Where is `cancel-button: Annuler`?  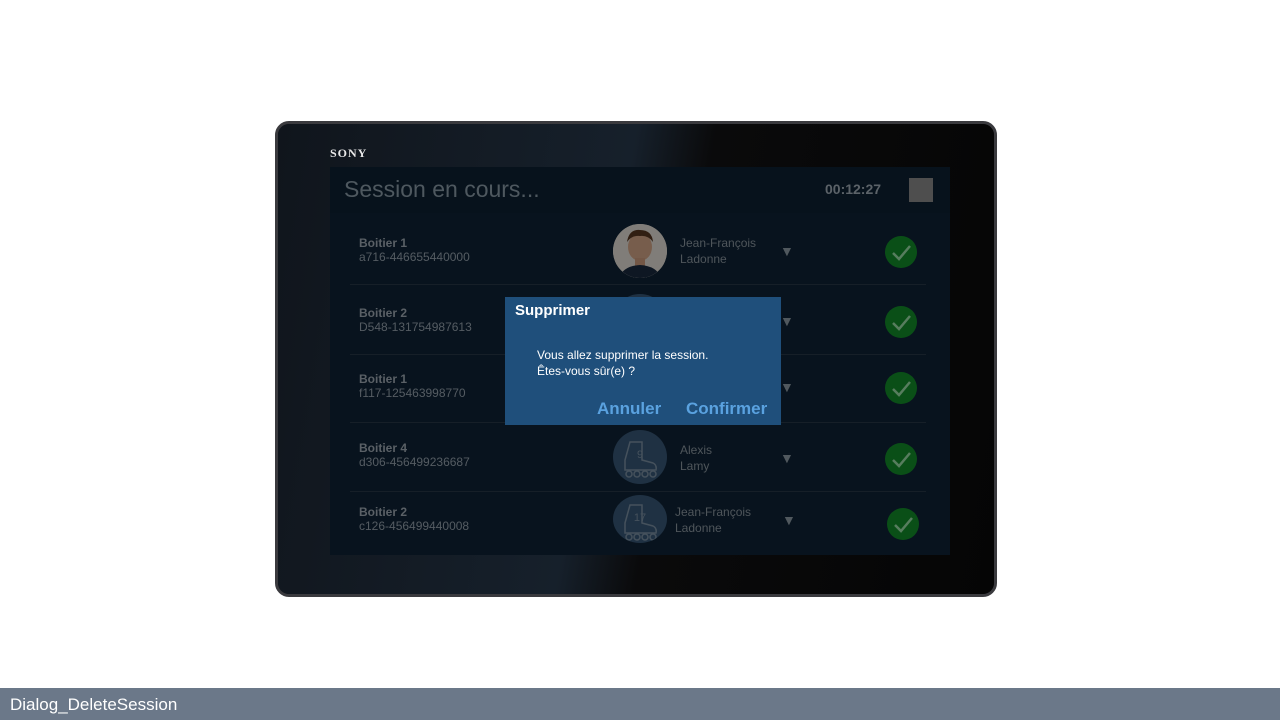
cancel-button: Annuler is located at coordinates (629, 409).